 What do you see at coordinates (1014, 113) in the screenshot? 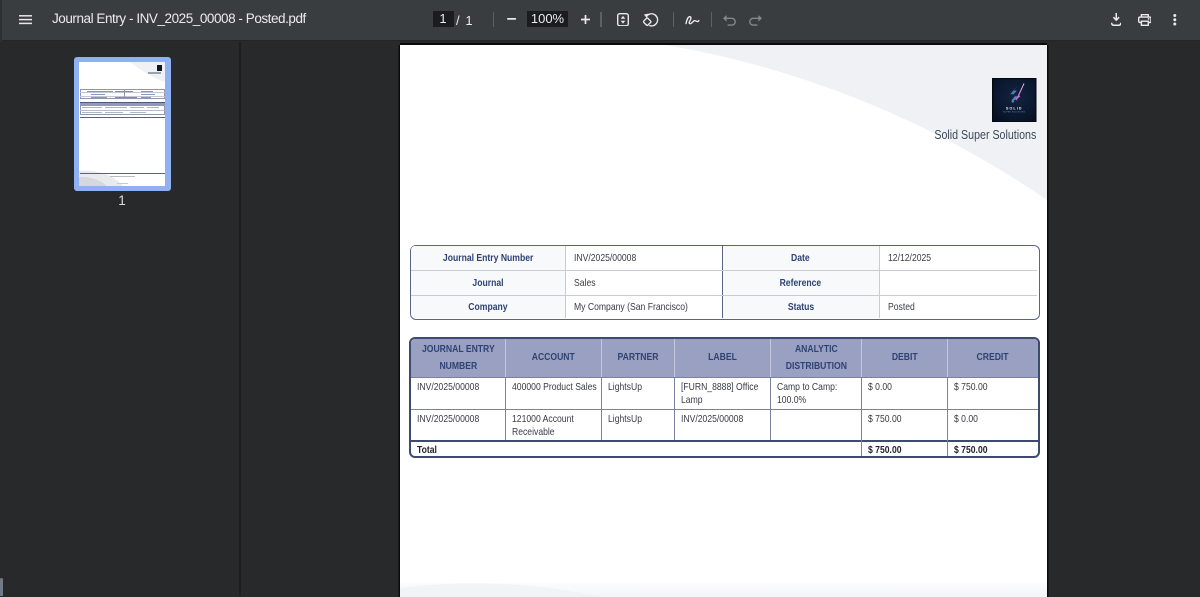
I see `svg-text: SUPER SOLUTIONS` at bounding box center [1014, 113].